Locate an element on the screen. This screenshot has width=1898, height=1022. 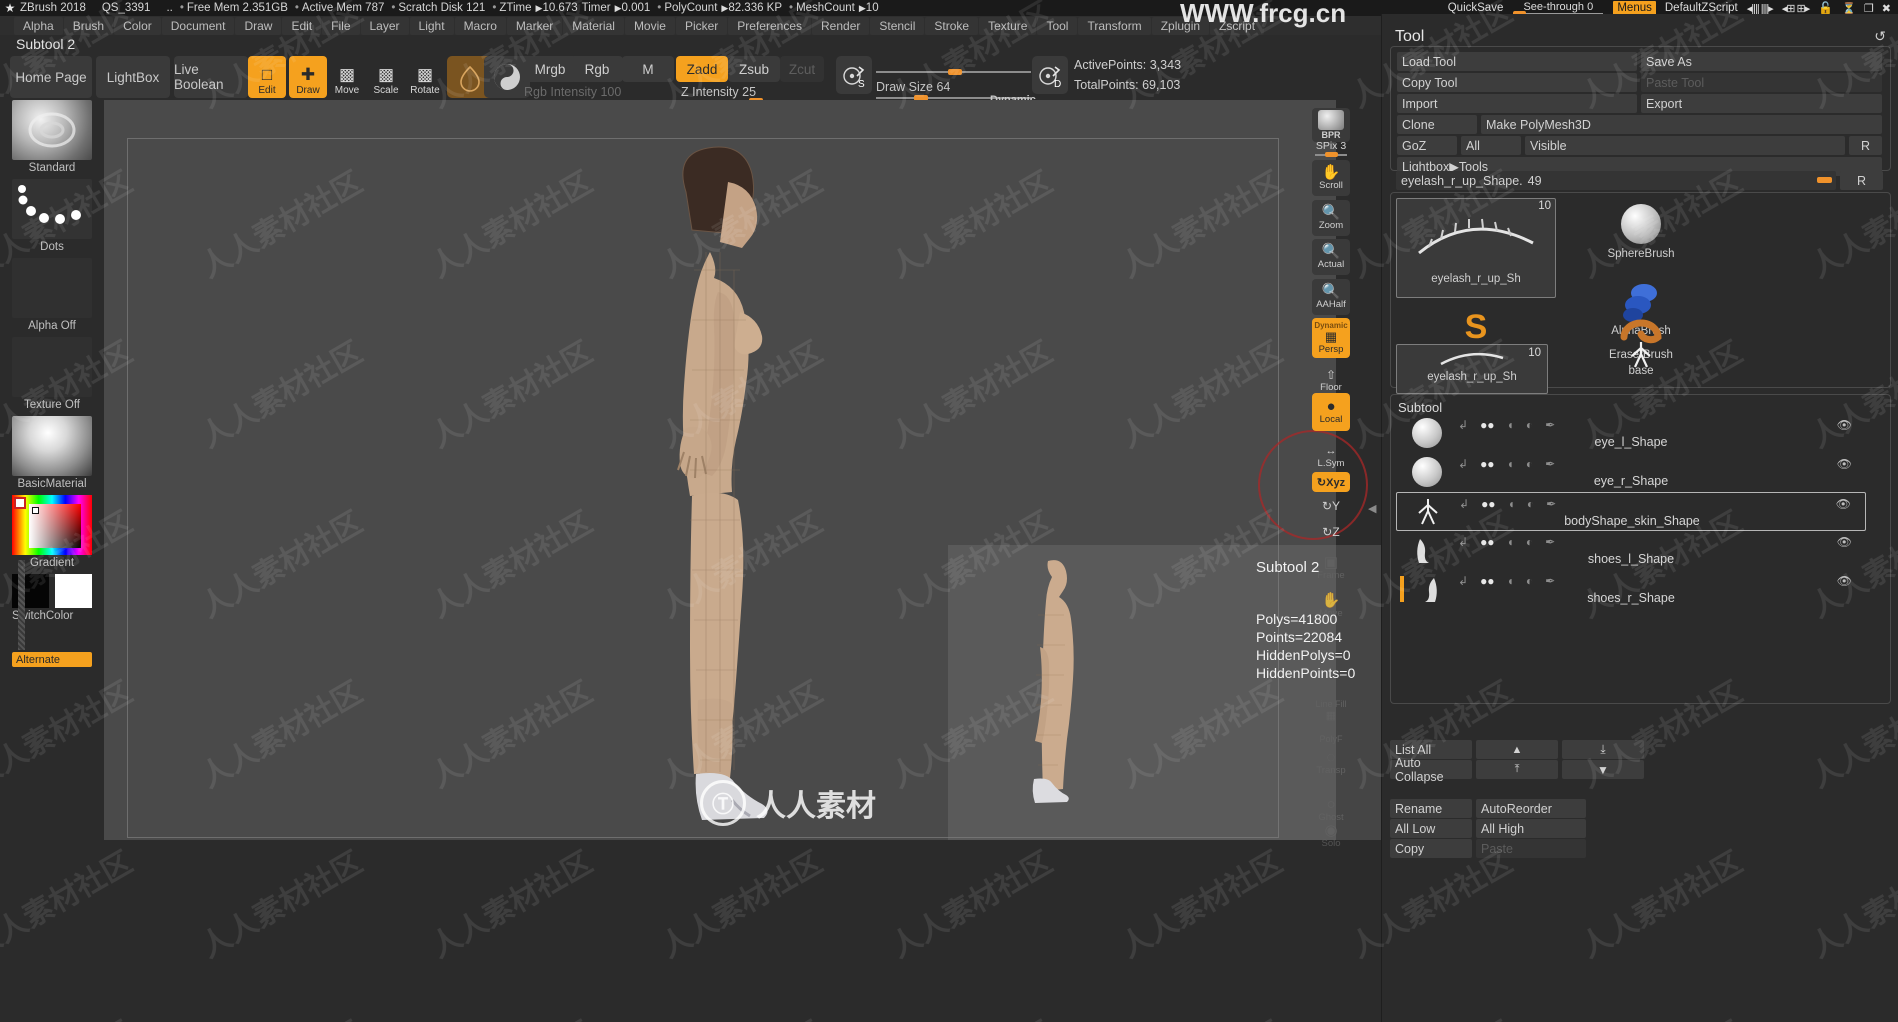
menu-item-layer: Layer is located at coordinates (384, 25).